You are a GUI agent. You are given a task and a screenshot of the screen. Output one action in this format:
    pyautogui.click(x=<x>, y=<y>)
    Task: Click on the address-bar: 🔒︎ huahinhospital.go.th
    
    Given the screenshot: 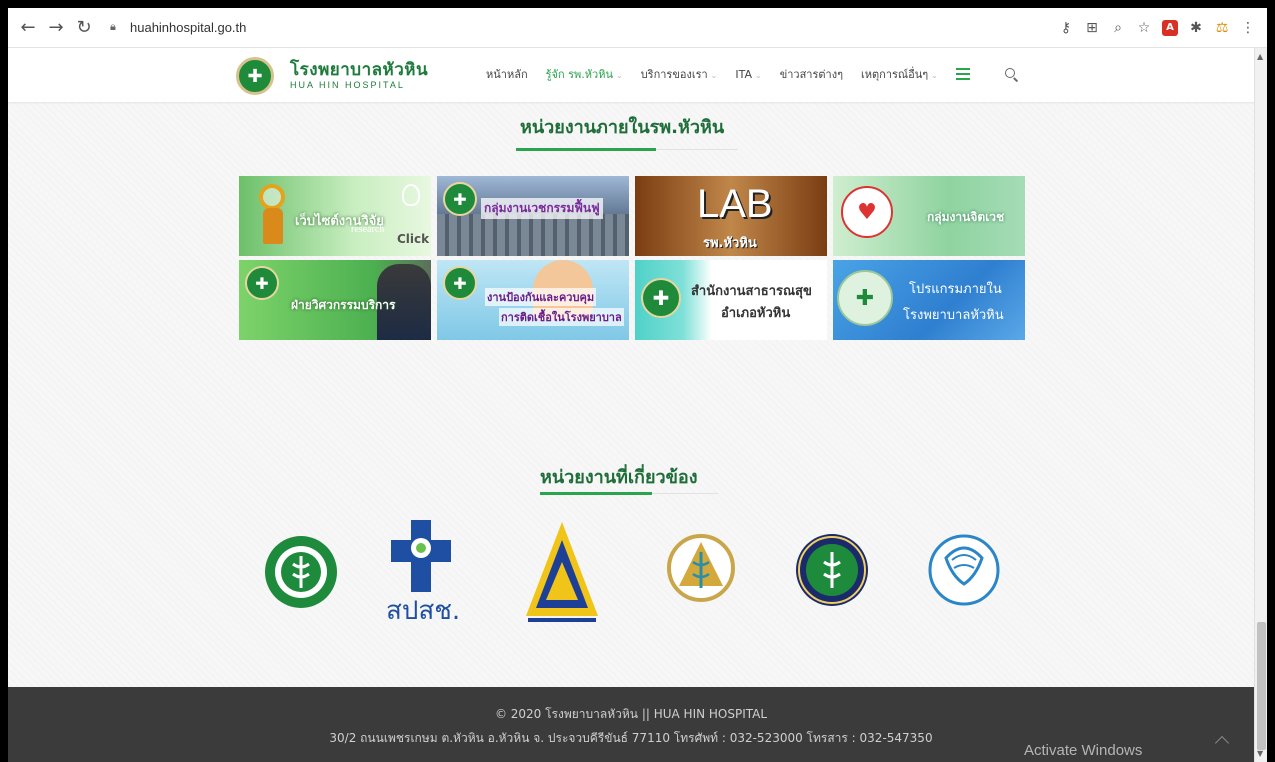 What is the action you would take?
    pyautogui.click(x=178, y=28)
    